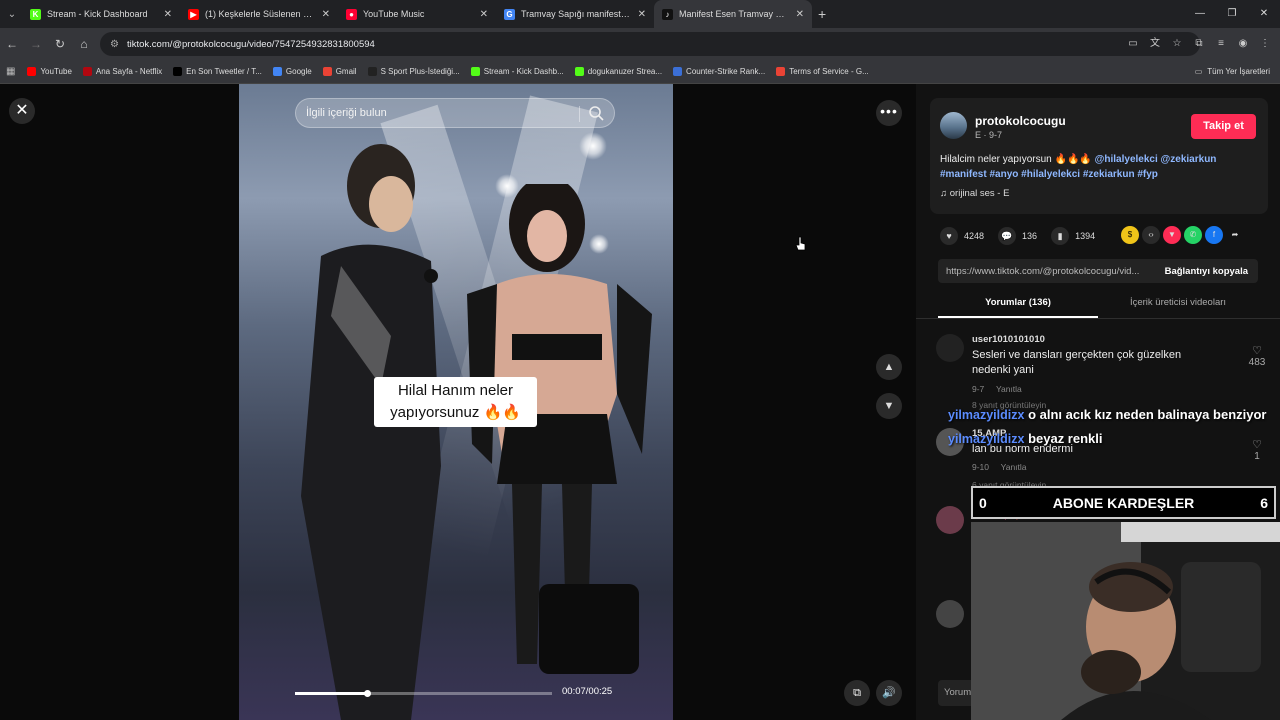 This screenshot has width=1280, height=720. What do you see at coordinates (1017, 236) in the screenshot?
I see `comment-button: 💬 136` at bounding box center [1017, 236].